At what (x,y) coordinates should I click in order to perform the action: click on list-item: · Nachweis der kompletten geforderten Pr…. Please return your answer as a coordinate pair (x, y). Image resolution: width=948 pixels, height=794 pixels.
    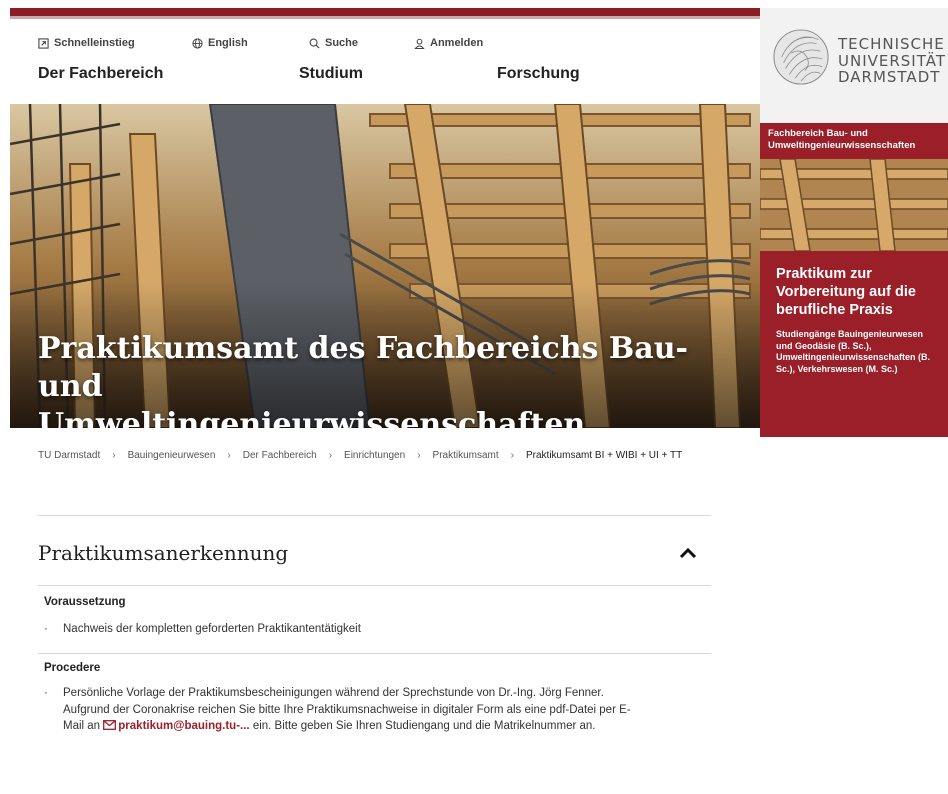
    Looking at the image, I should click on (202, 629).